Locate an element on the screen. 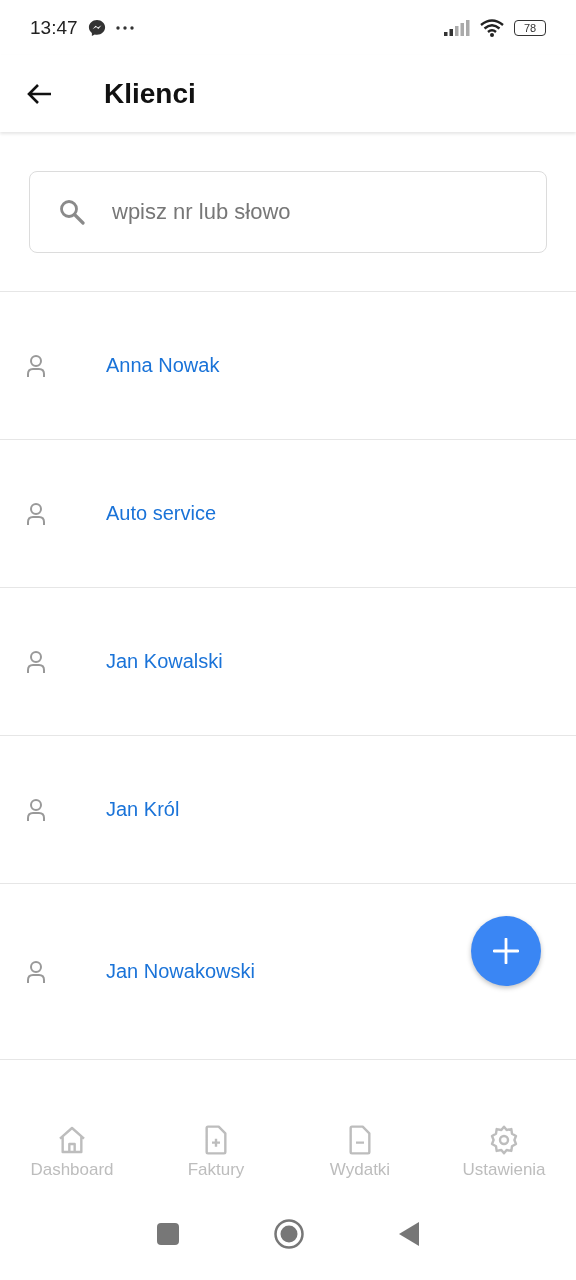  add-button is located at coordinates (506, 951).